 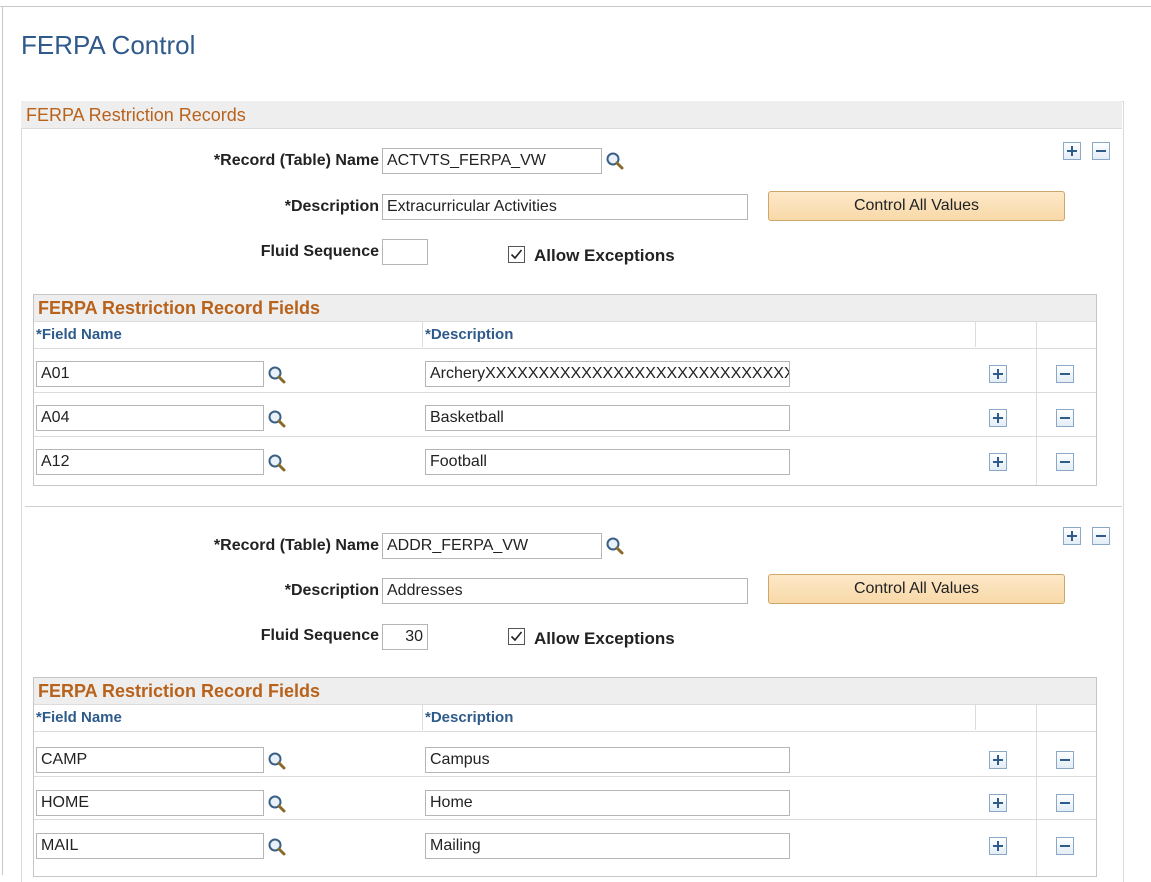 I want to click on field-name-input: MAIL, so click(x=150, y=846).